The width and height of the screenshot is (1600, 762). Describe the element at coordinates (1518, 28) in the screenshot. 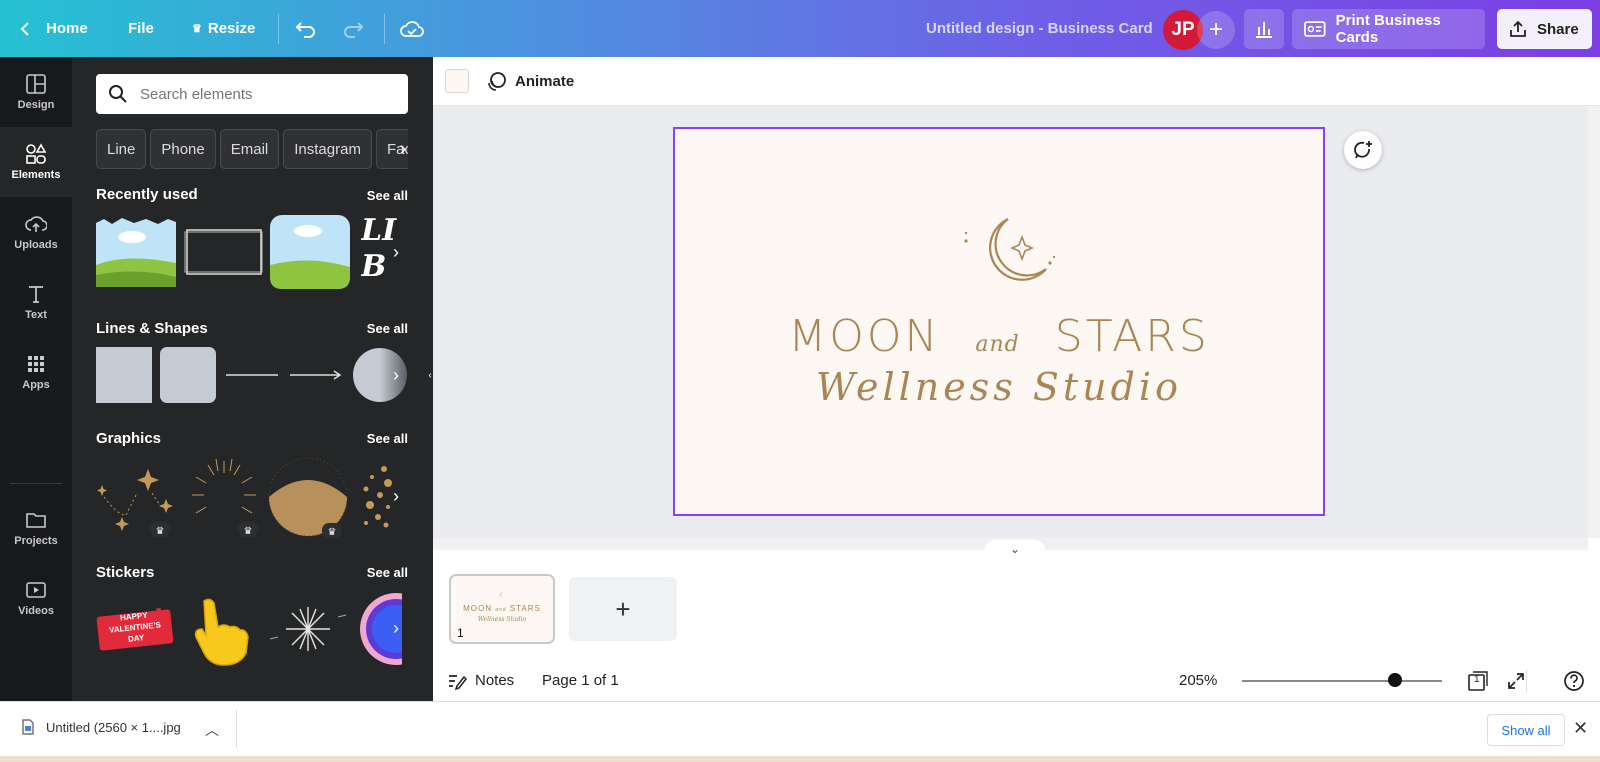

I see `share-icon` at that location.